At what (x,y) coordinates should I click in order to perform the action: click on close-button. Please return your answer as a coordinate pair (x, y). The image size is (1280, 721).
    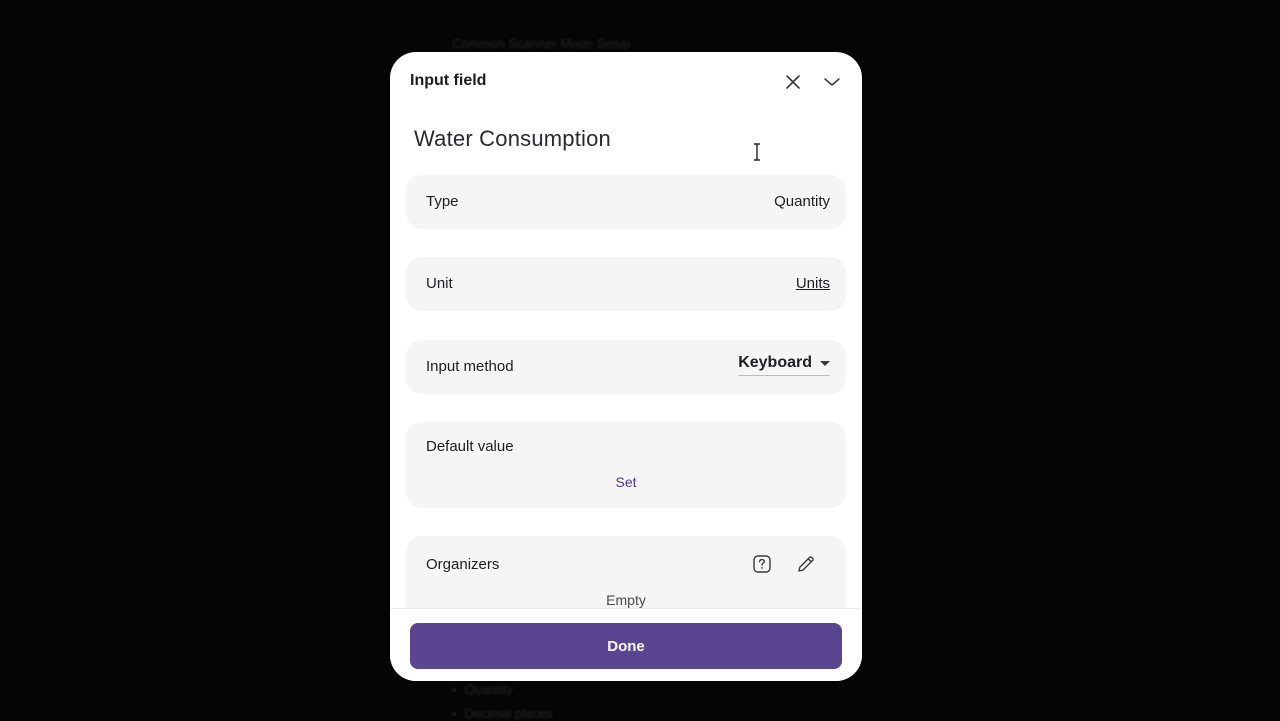
    Looking at the image, I should click on (793, 82).